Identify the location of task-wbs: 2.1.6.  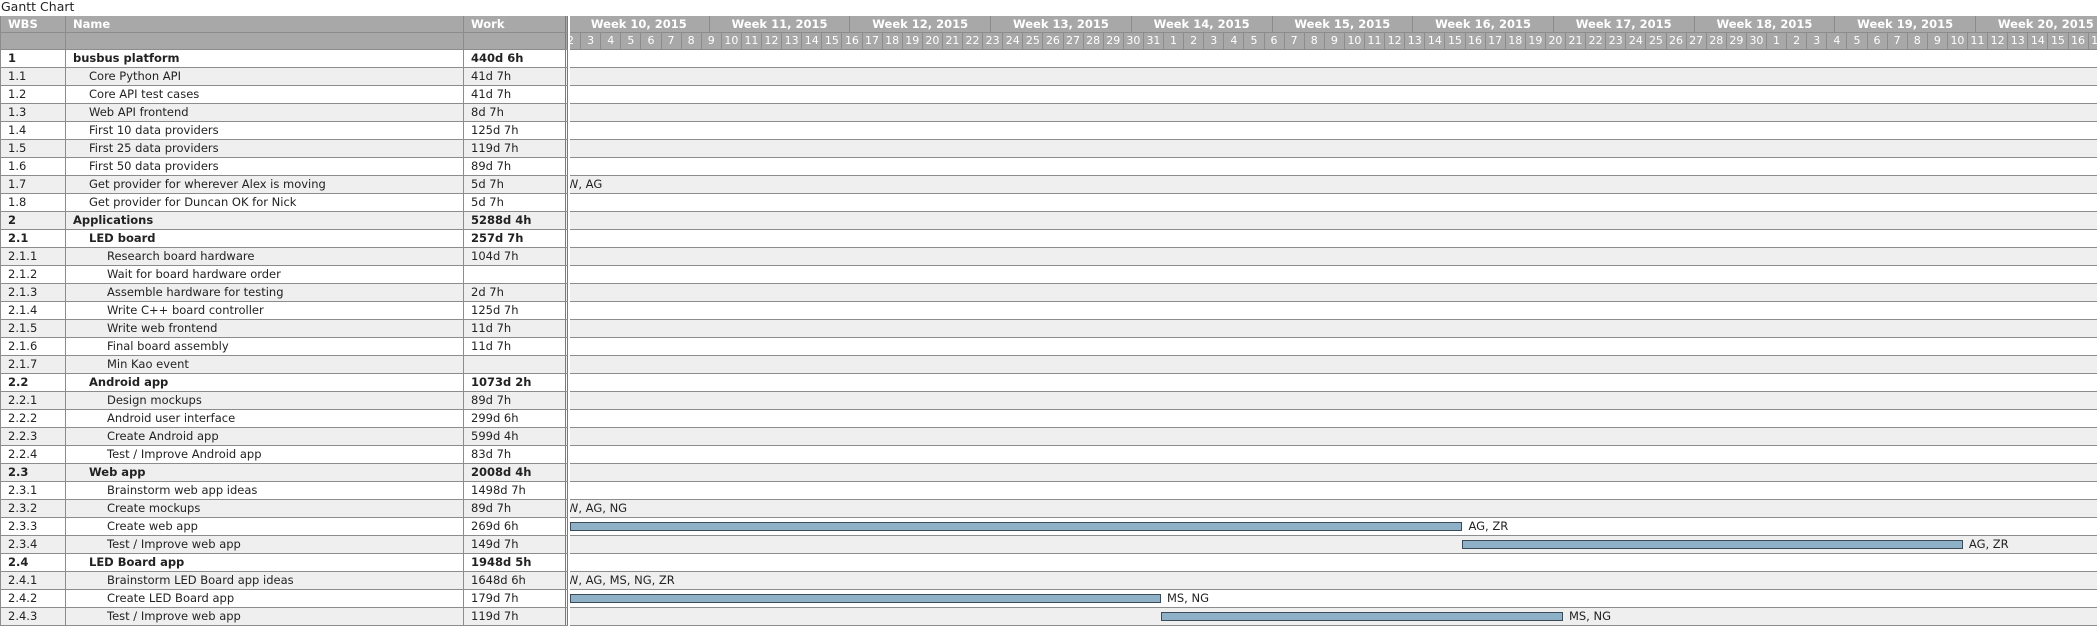
(33, 346).